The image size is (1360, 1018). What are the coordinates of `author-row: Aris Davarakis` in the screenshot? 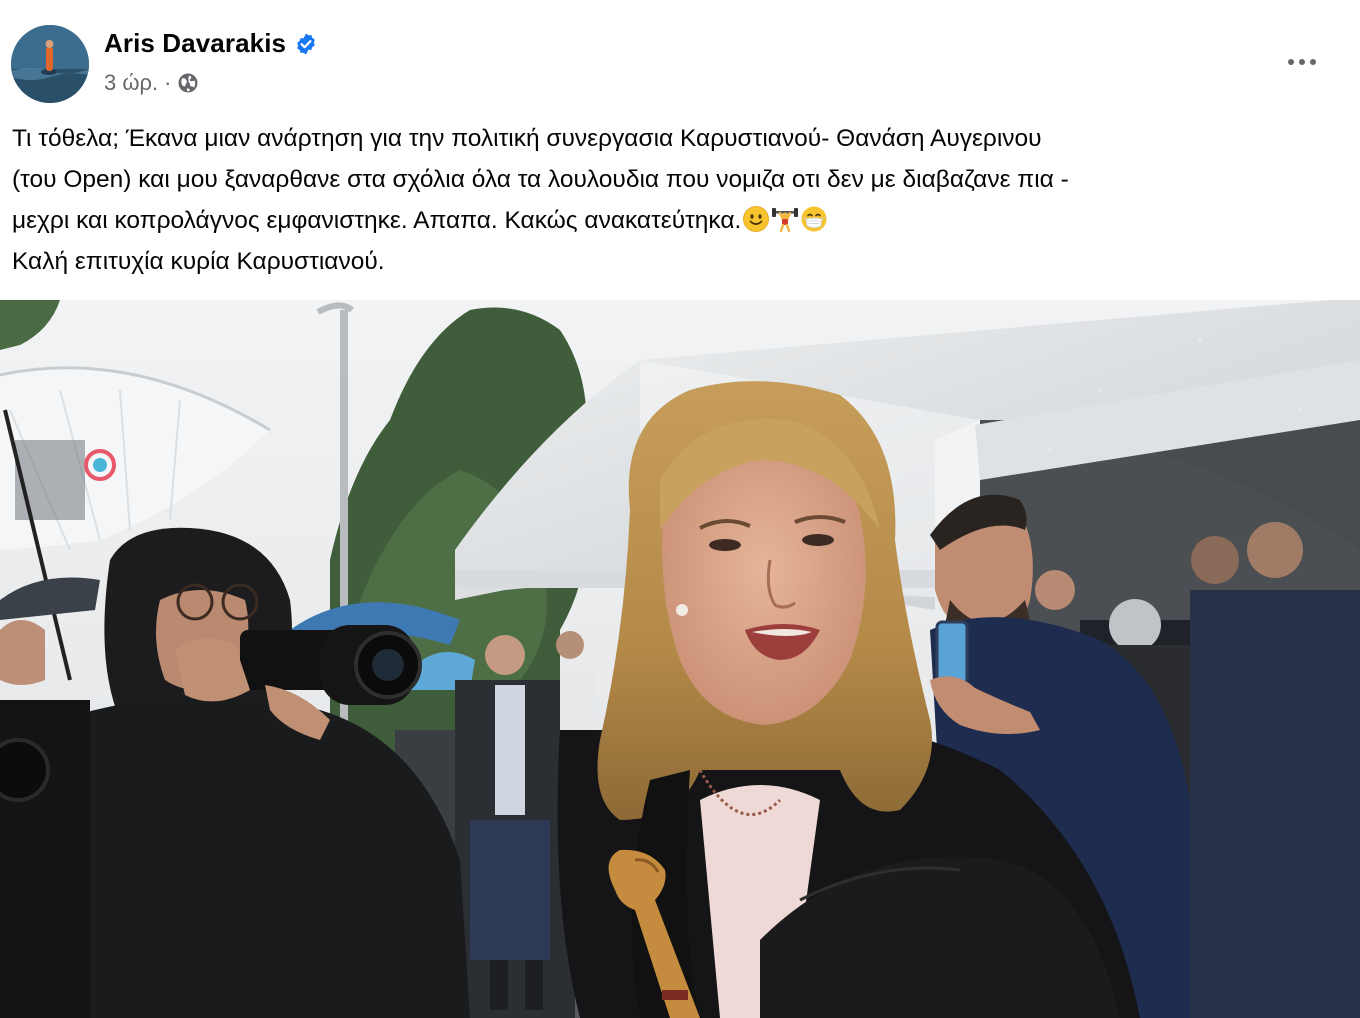 It's located at (211, 43).